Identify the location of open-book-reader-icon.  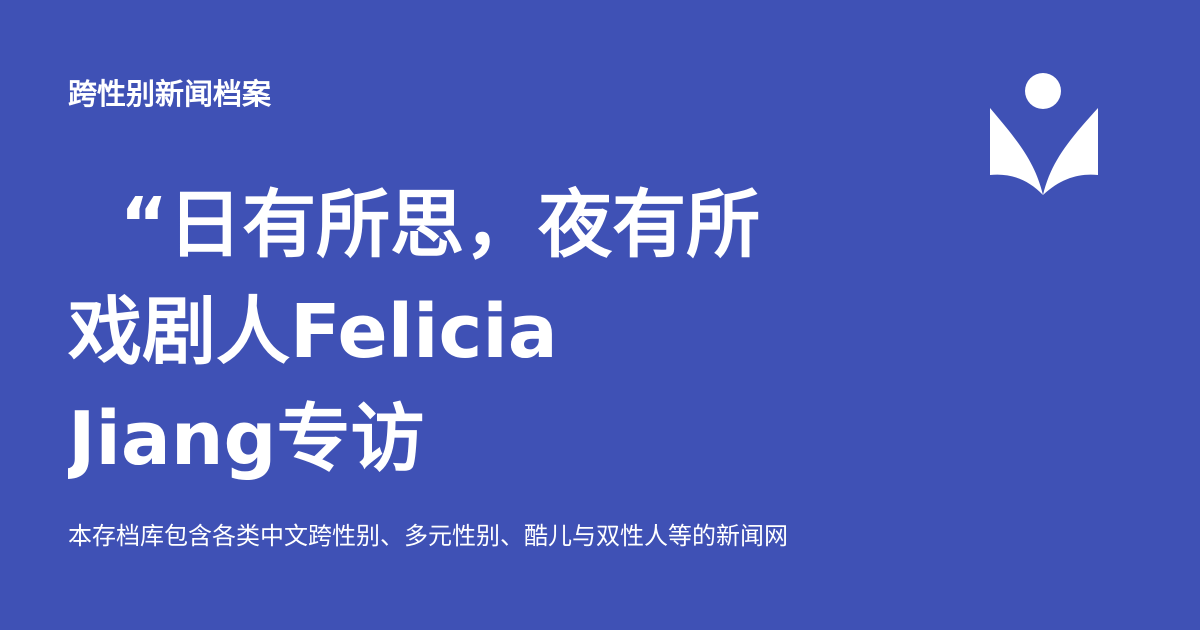
(1044, 134).